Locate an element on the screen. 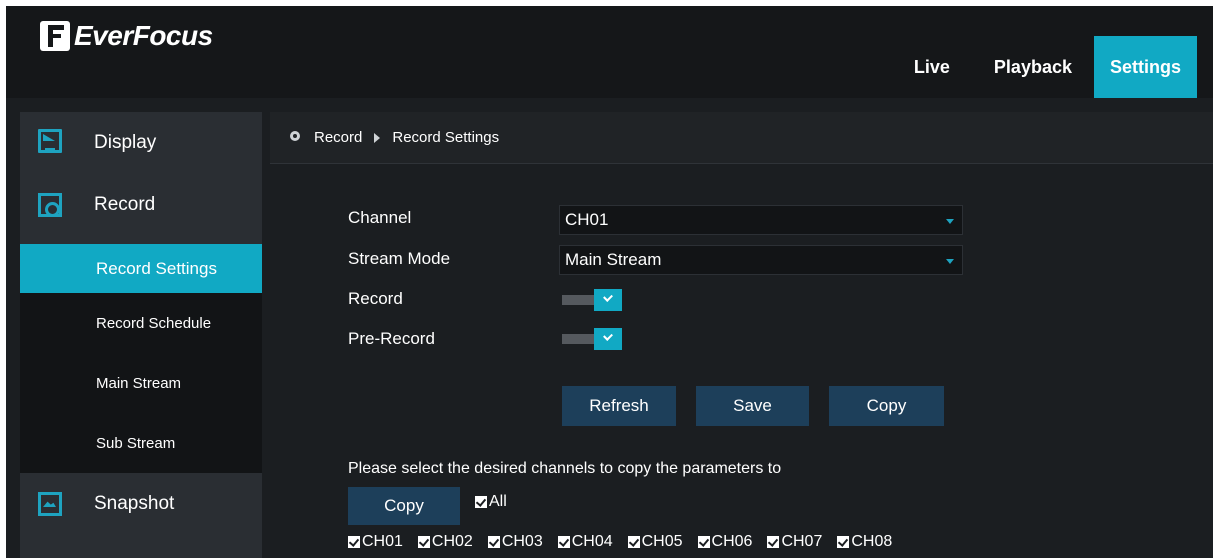 The width and height of the screenshot is (1213, 558). submenu-record-schedule: Record Schedule is located at coordinates (141, 323).